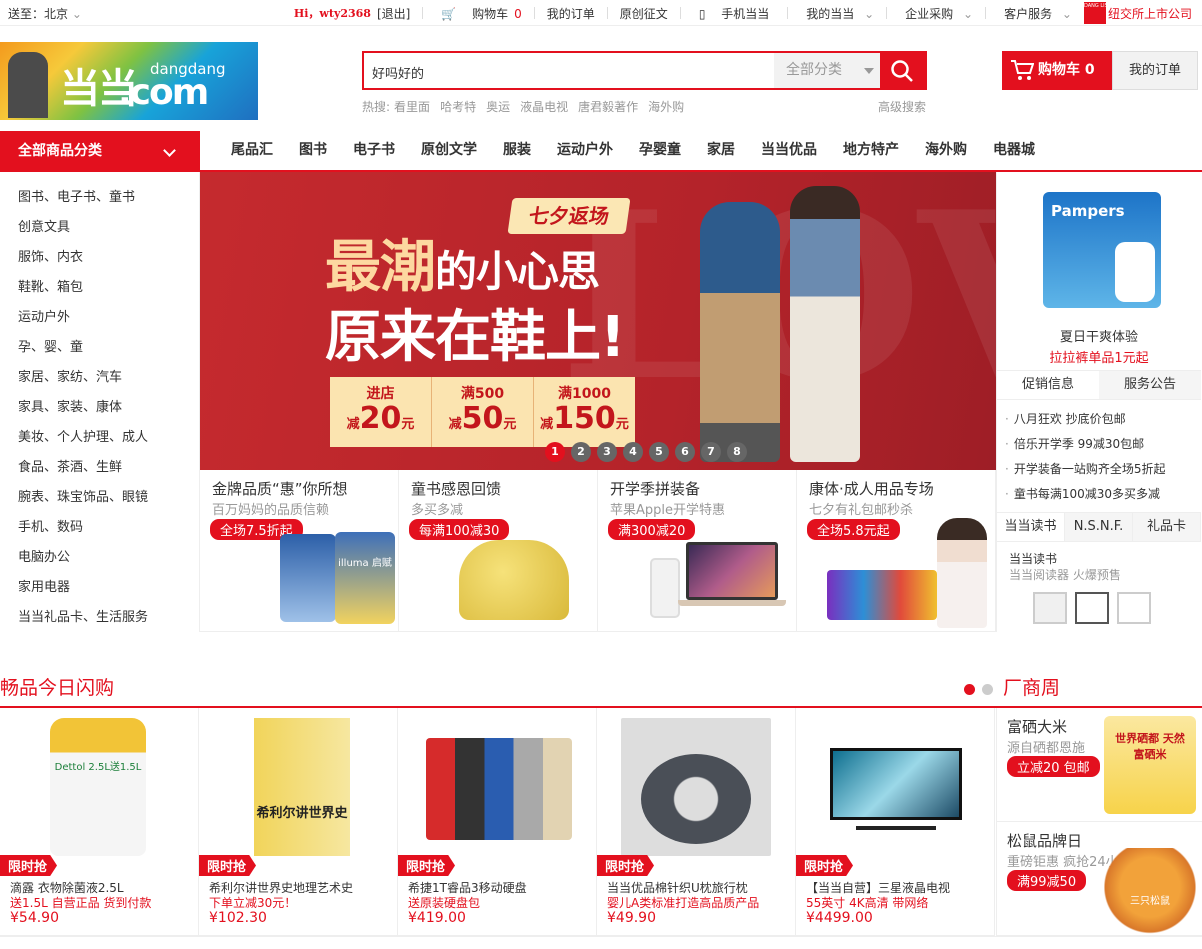 The width and height of the screenshot is (1202, 949). Describe the element at coordinates (374, 150) in the screenshot. I see `nav-item: 电子书` at that location.